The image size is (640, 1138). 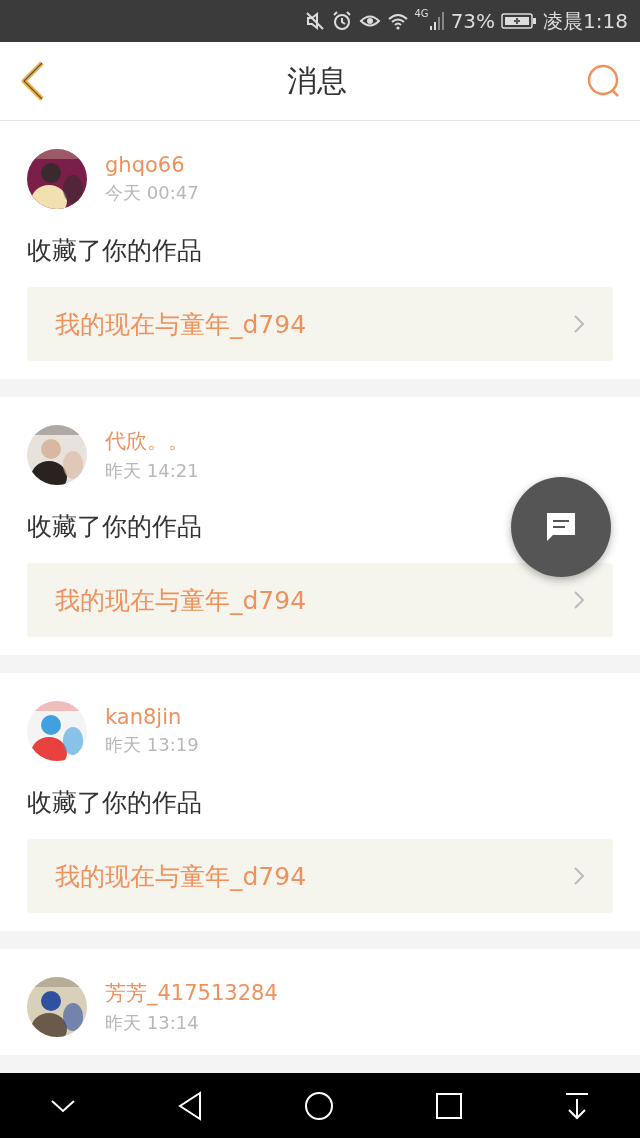 What do you see at coordinates (190, 1105) in the screenshot?
I see `back-icon` at bounding box center [190, 1105].